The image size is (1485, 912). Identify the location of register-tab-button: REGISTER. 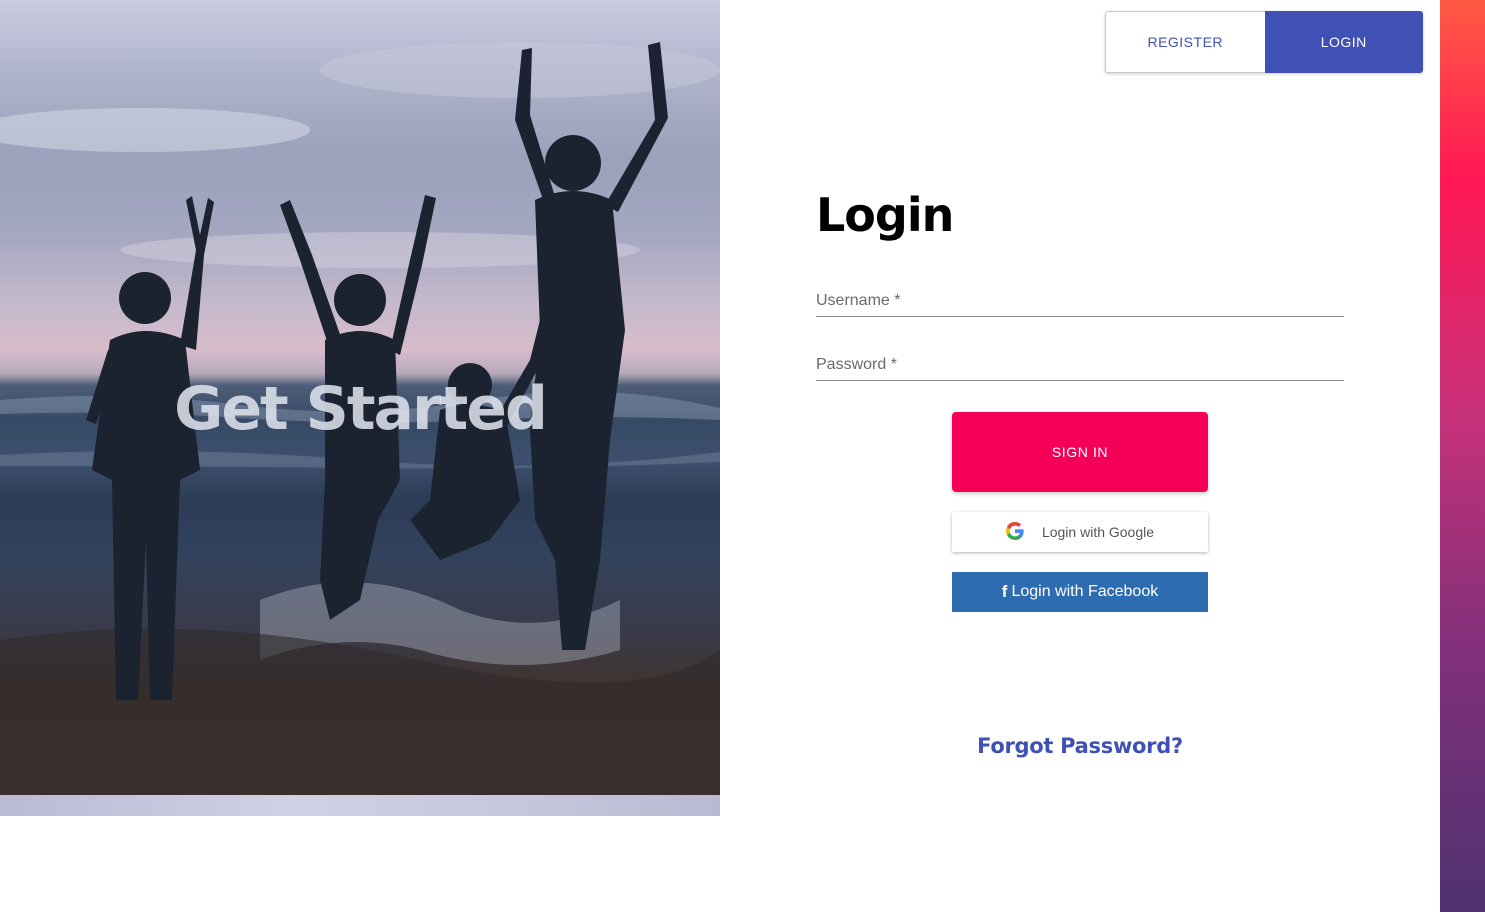
(1185, 42).